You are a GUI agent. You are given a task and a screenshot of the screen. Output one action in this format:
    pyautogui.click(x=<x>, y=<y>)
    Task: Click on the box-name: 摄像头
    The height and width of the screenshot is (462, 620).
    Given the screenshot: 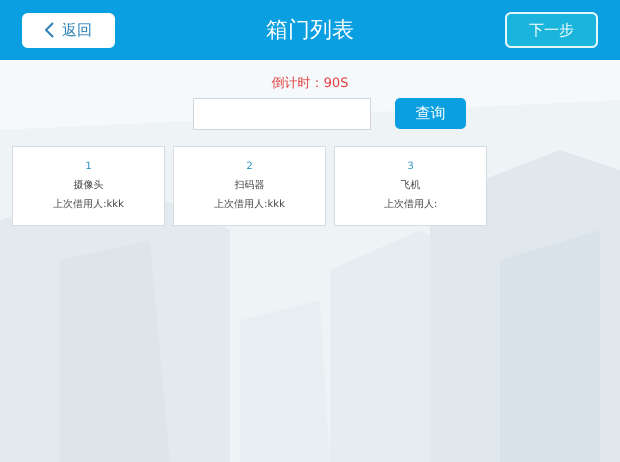 What is the action you would take?
    pyautogui.click(x=89, y=185)
    